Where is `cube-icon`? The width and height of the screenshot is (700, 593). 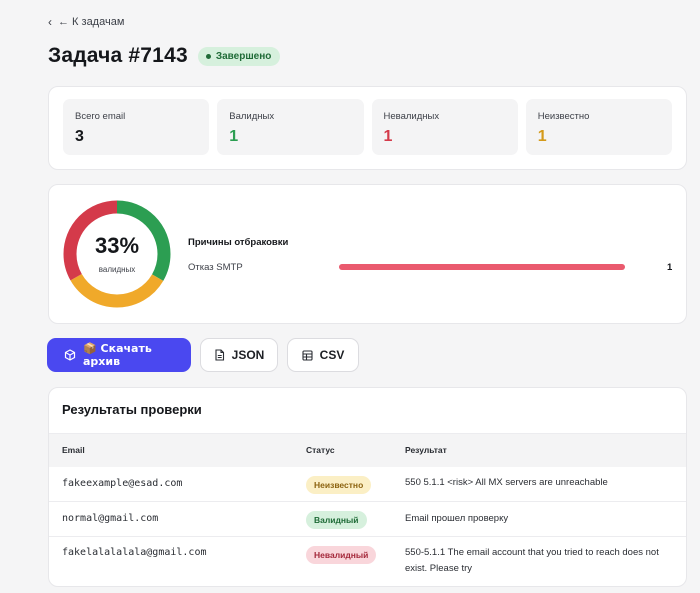 cube-icon is located at coordinates (70, 355).